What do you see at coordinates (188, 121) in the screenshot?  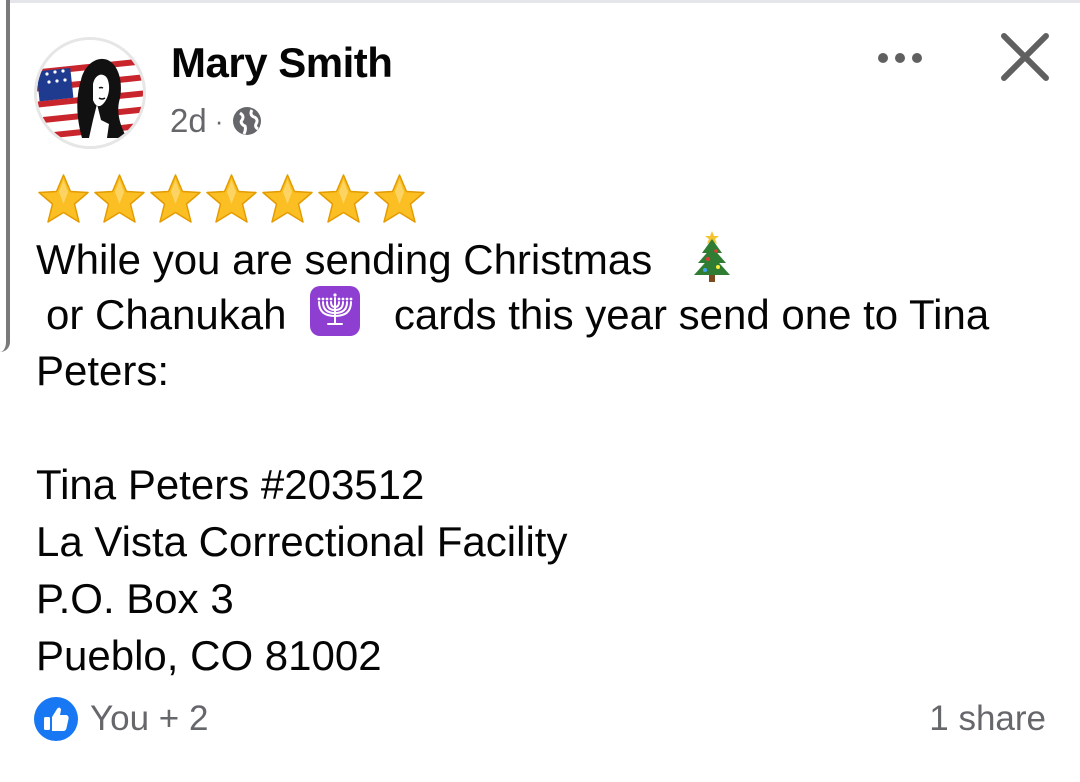 I see `post-time: 2d` at bounding box center [188, 121].